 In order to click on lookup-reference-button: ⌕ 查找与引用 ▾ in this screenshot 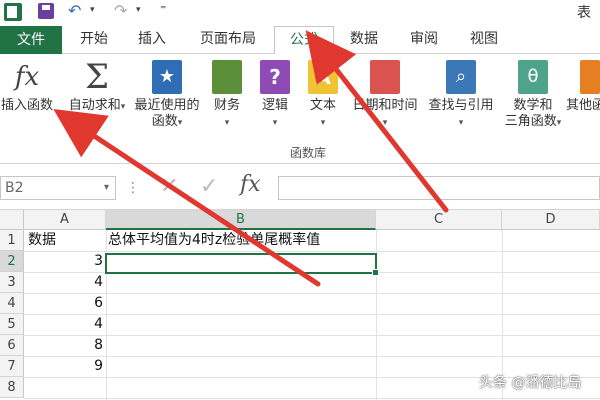, I will do `click(461, 102)`.